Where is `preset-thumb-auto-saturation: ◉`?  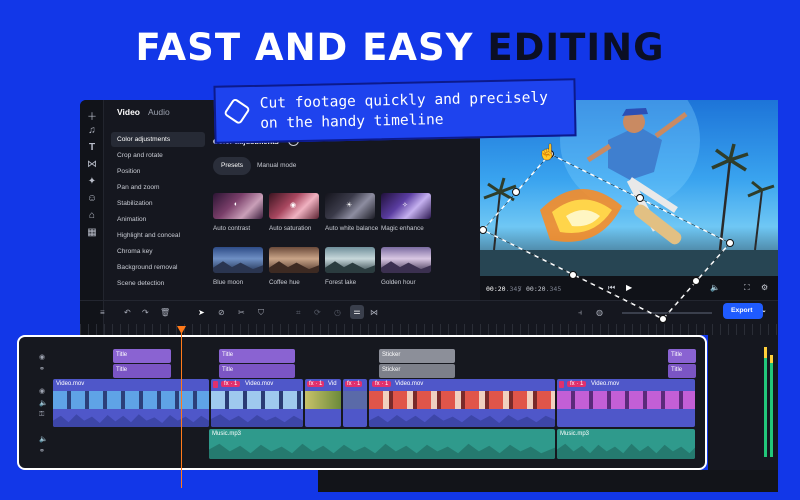
preset-thumb-auto-saturation: ◉ is located at coordinates (294, 206).